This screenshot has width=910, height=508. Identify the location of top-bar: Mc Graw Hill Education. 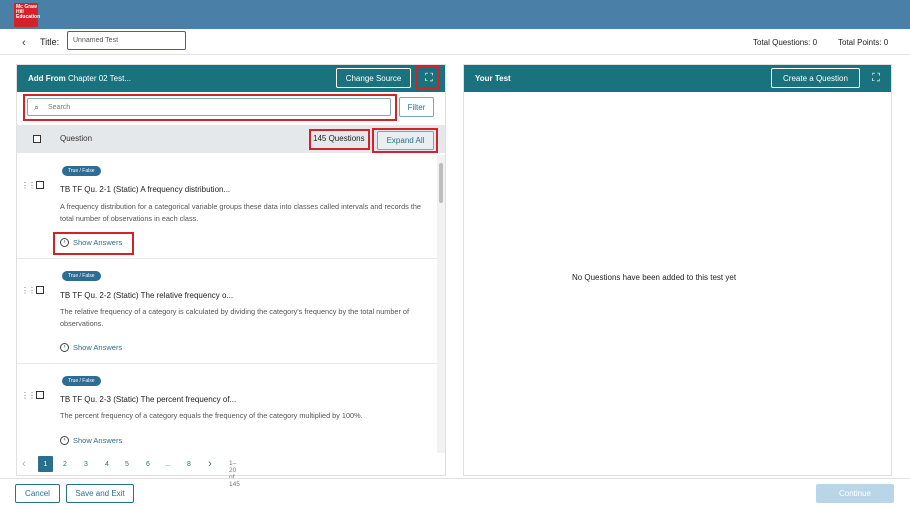
(455, 14).